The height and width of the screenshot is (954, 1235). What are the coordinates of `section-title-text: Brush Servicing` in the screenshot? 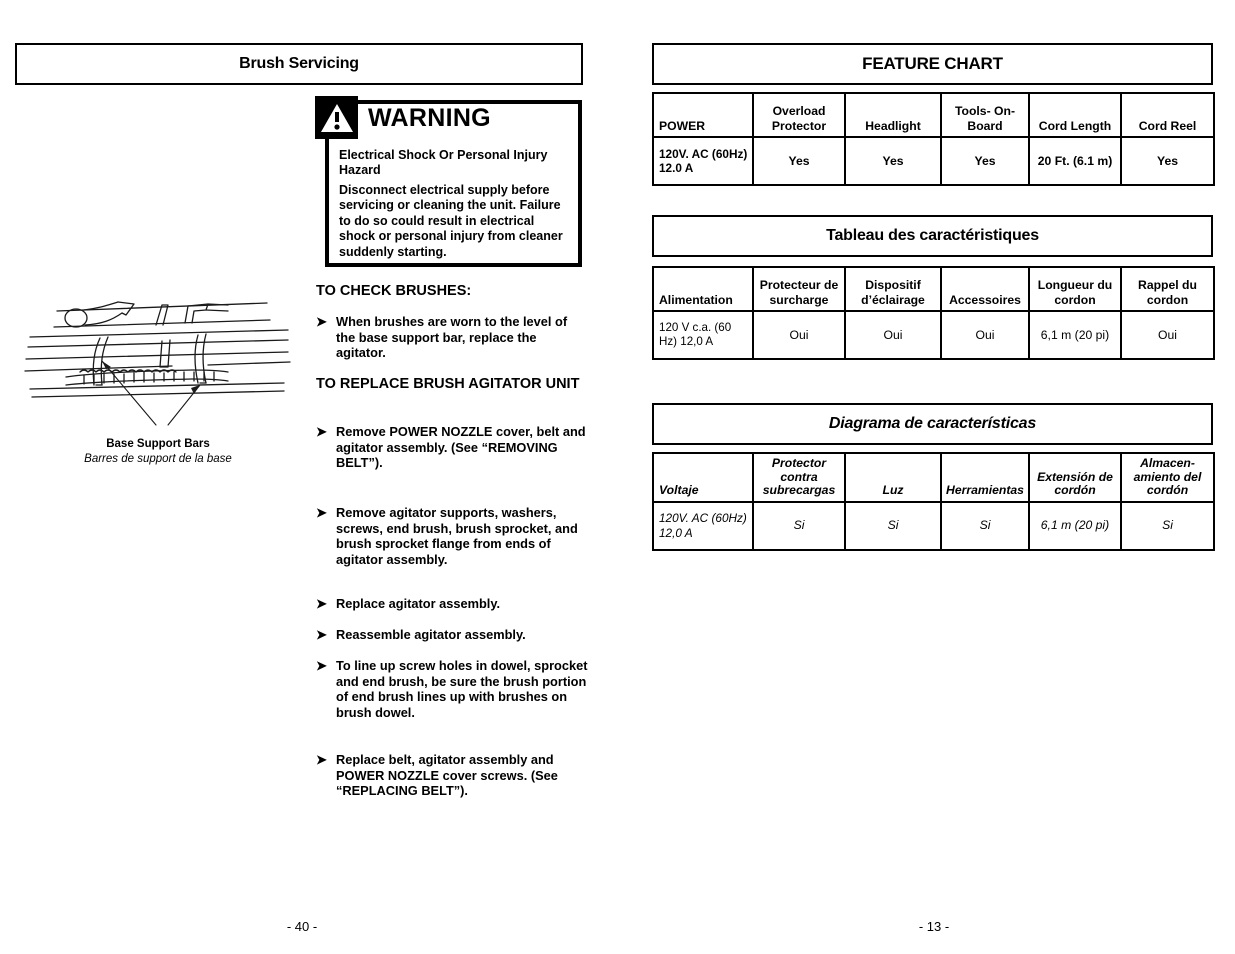 It's located at (299, 63).